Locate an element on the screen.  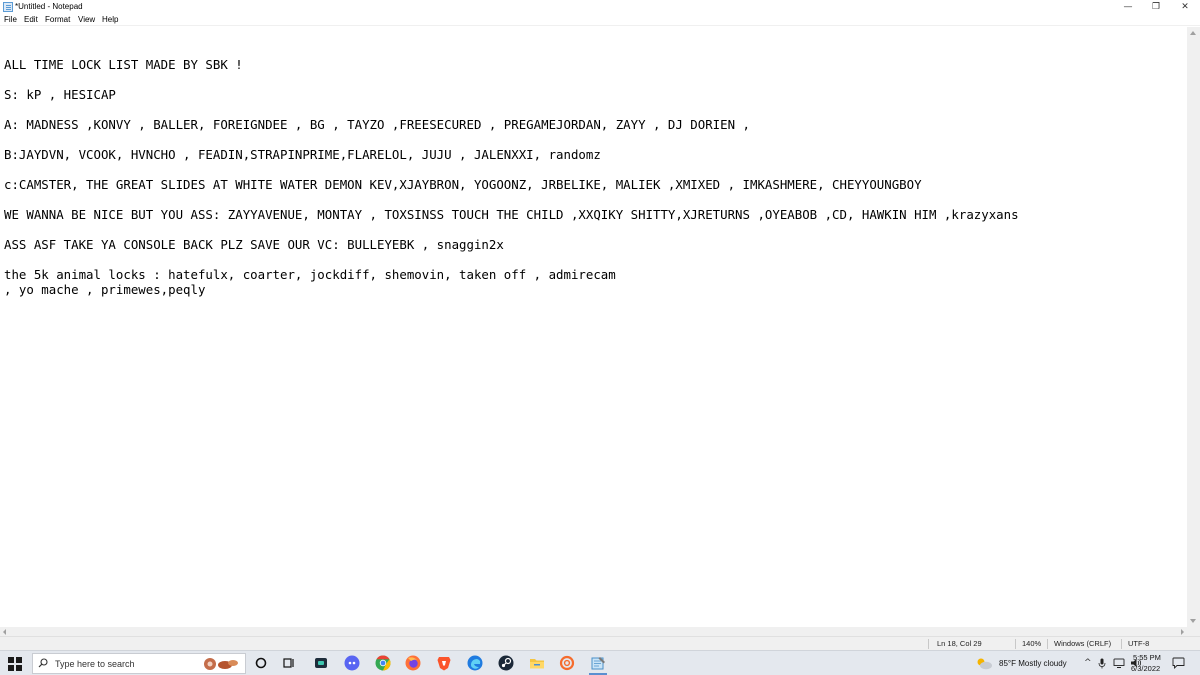
restore-button: ❐ is located at coordinates (1156, 7).